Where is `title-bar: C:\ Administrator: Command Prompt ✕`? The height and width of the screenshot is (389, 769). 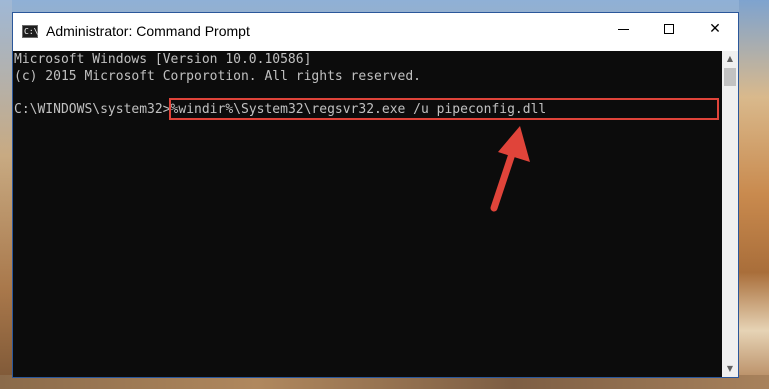
title-bar: C:\ Administrator: Command Prompt ✕ is located at coordinates (375, 32).